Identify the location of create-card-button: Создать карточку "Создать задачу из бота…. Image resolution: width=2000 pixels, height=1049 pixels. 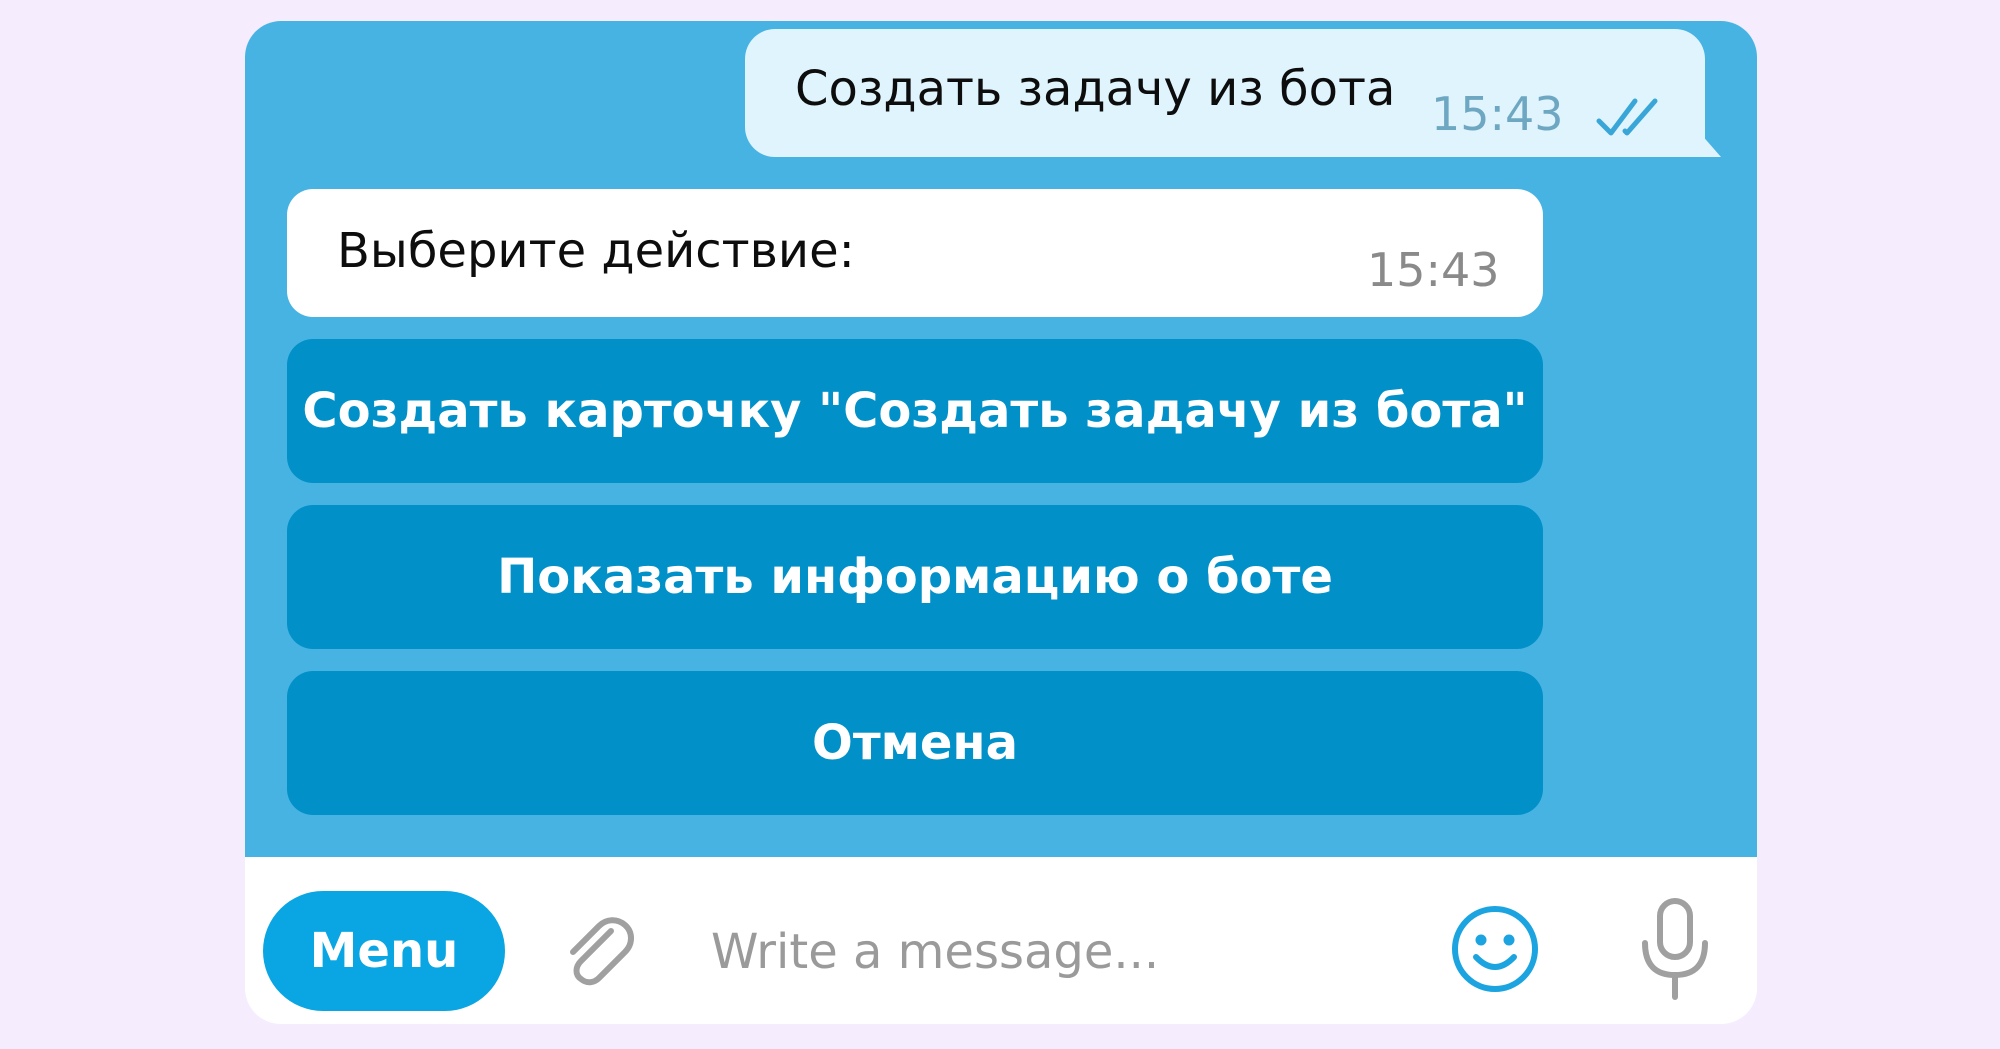
(915, 411).